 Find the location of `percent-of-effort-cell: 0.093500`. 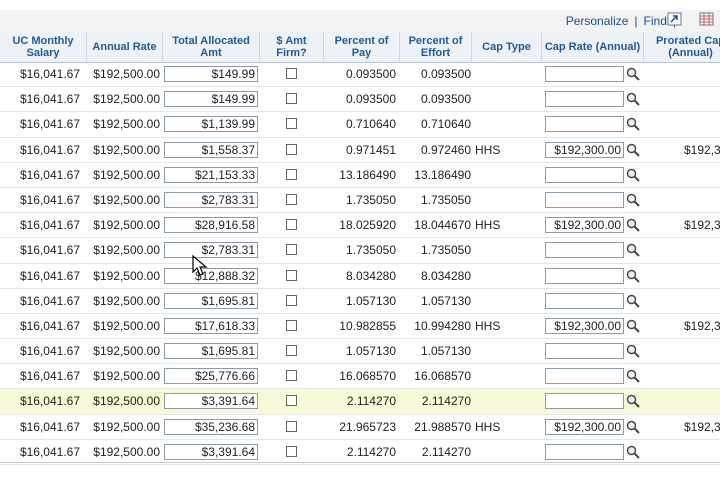

percent-of-effort-cell: 0.093500 is located at coordinates (445, 99).